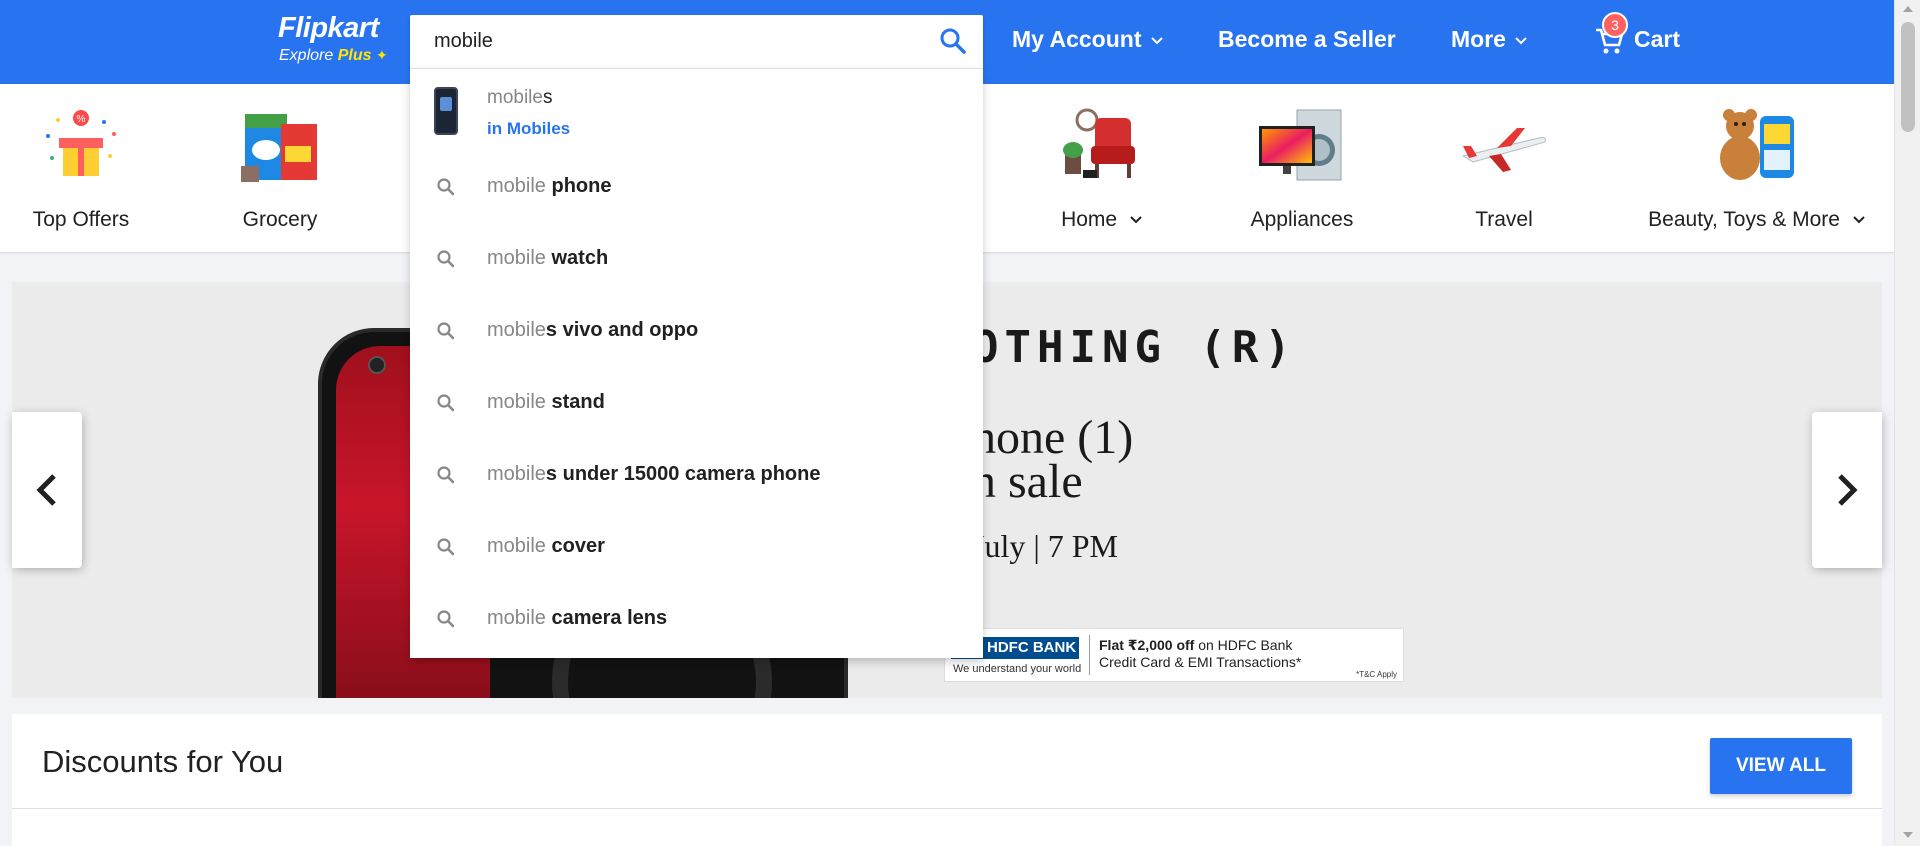  I want to click on offer-highlight: Flat ₹2,000 off, so click(1147, 645).